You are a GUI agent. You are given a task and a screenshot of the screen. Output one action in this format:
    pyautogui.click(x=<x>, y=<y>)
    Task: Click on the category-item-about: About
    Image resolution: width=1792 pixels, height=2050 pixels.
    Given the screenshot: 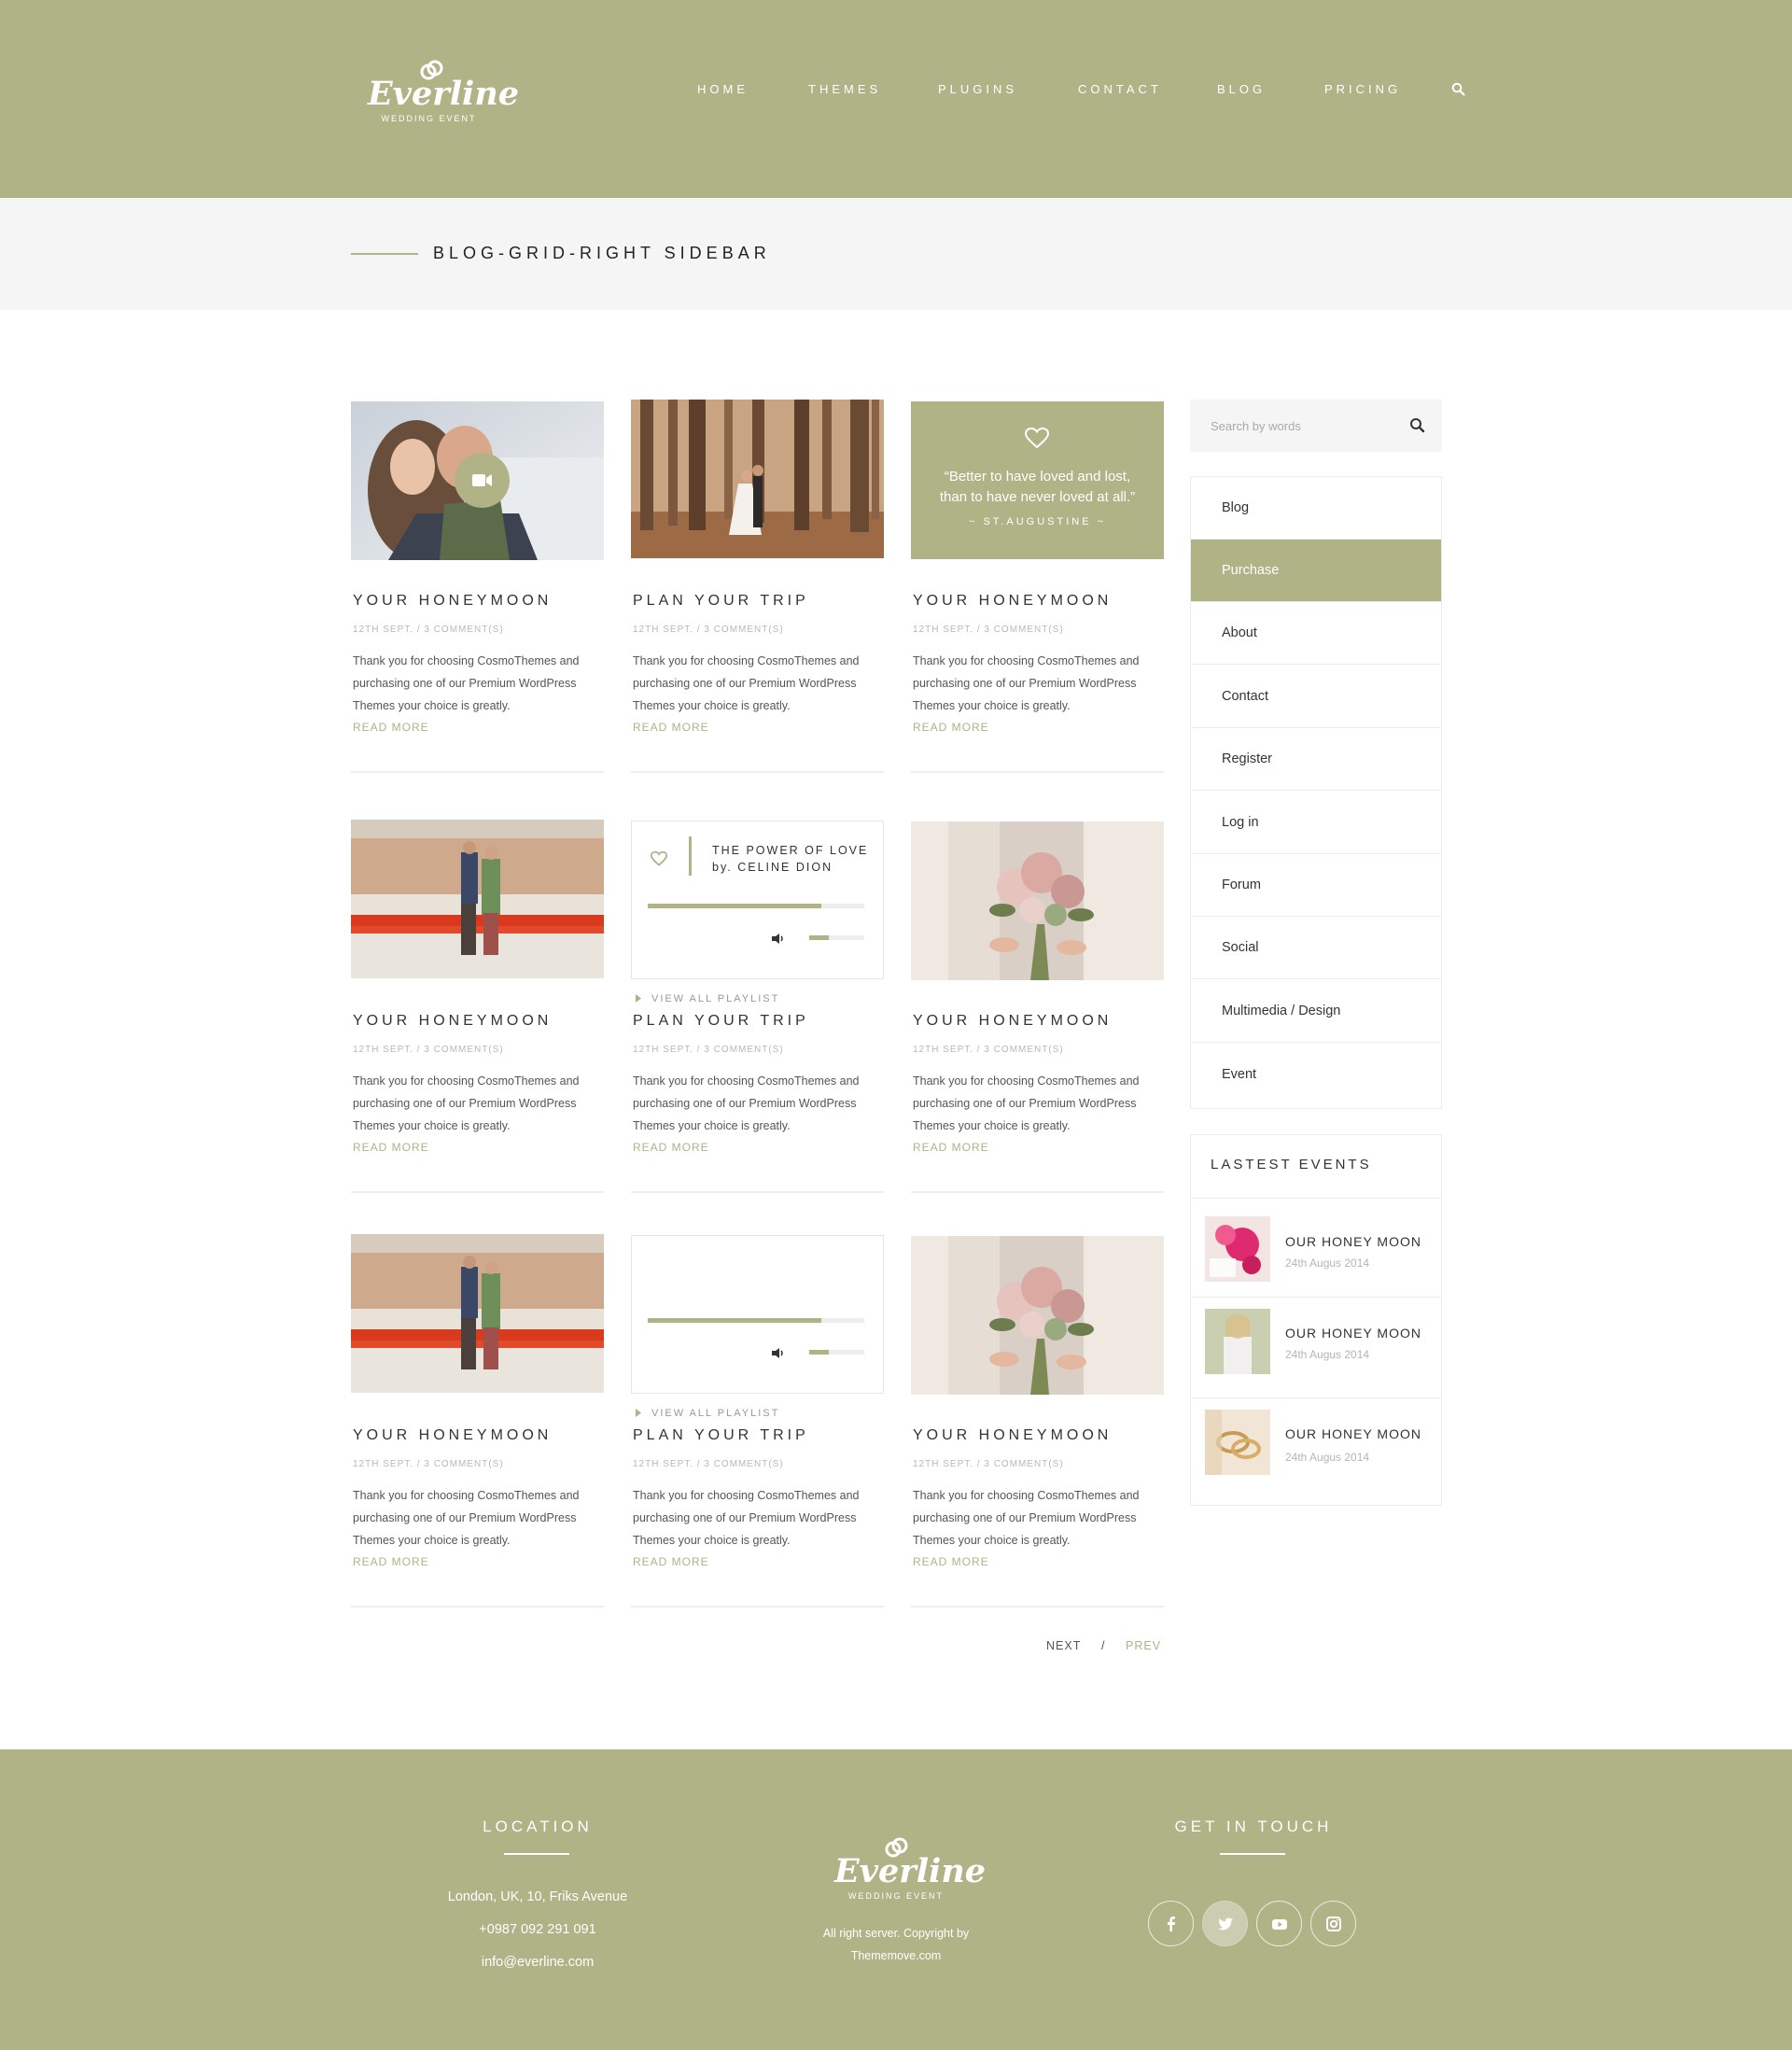 What is the action you would take?
    pyautogui.click(x=1316, y=633)
    